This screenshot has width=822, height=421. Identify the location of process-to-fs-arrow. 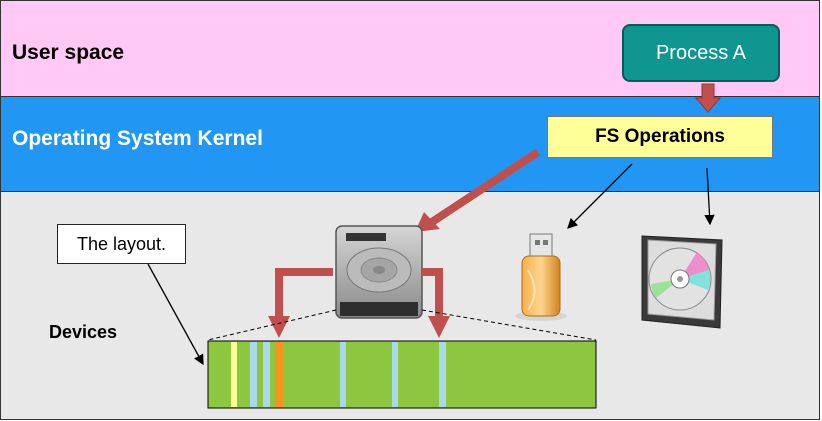
(708, 98).